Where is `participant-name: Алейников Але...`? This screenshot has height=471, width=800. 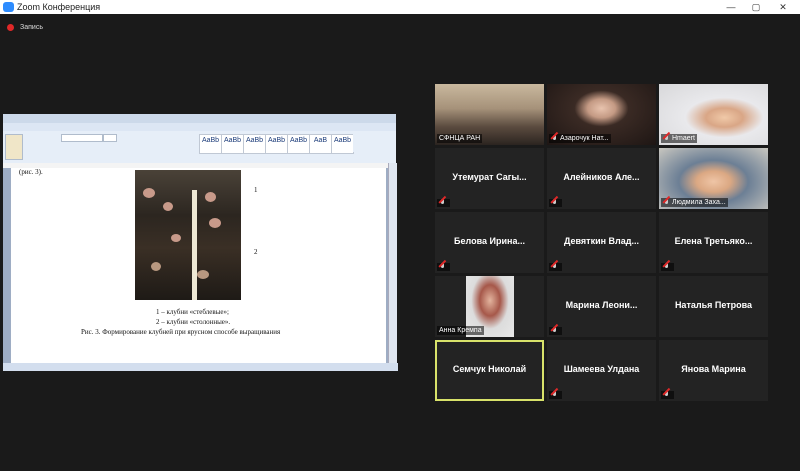
participant-name: Алейников Але... is located at coordinates (601, 177).